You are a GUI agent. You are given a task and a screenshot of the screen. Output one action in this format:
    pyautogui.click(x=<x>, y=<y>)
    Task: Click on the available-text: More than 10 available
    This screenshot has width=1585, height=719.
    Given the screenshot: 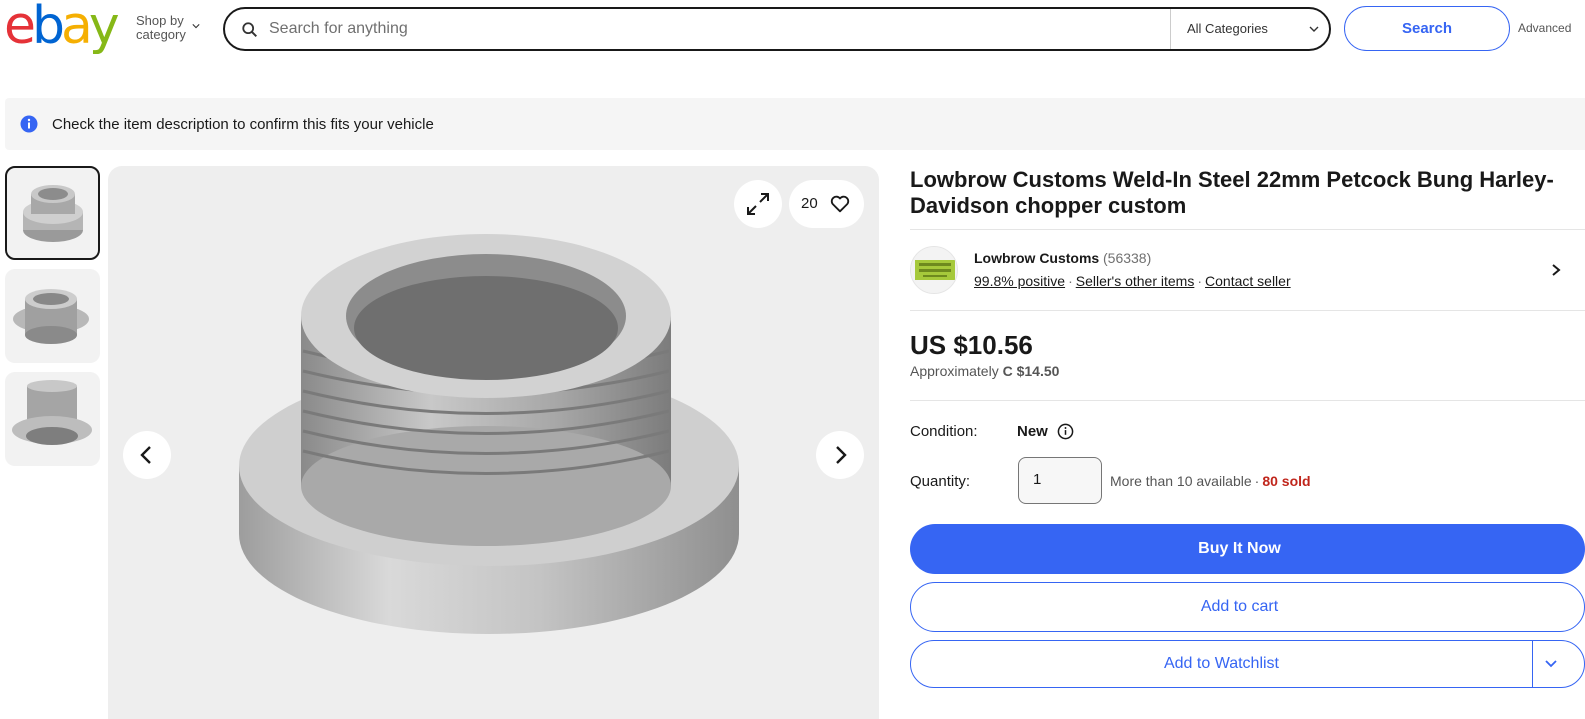 What is the action you would take?
    pyautogui.click(x=1181, y=481)
    